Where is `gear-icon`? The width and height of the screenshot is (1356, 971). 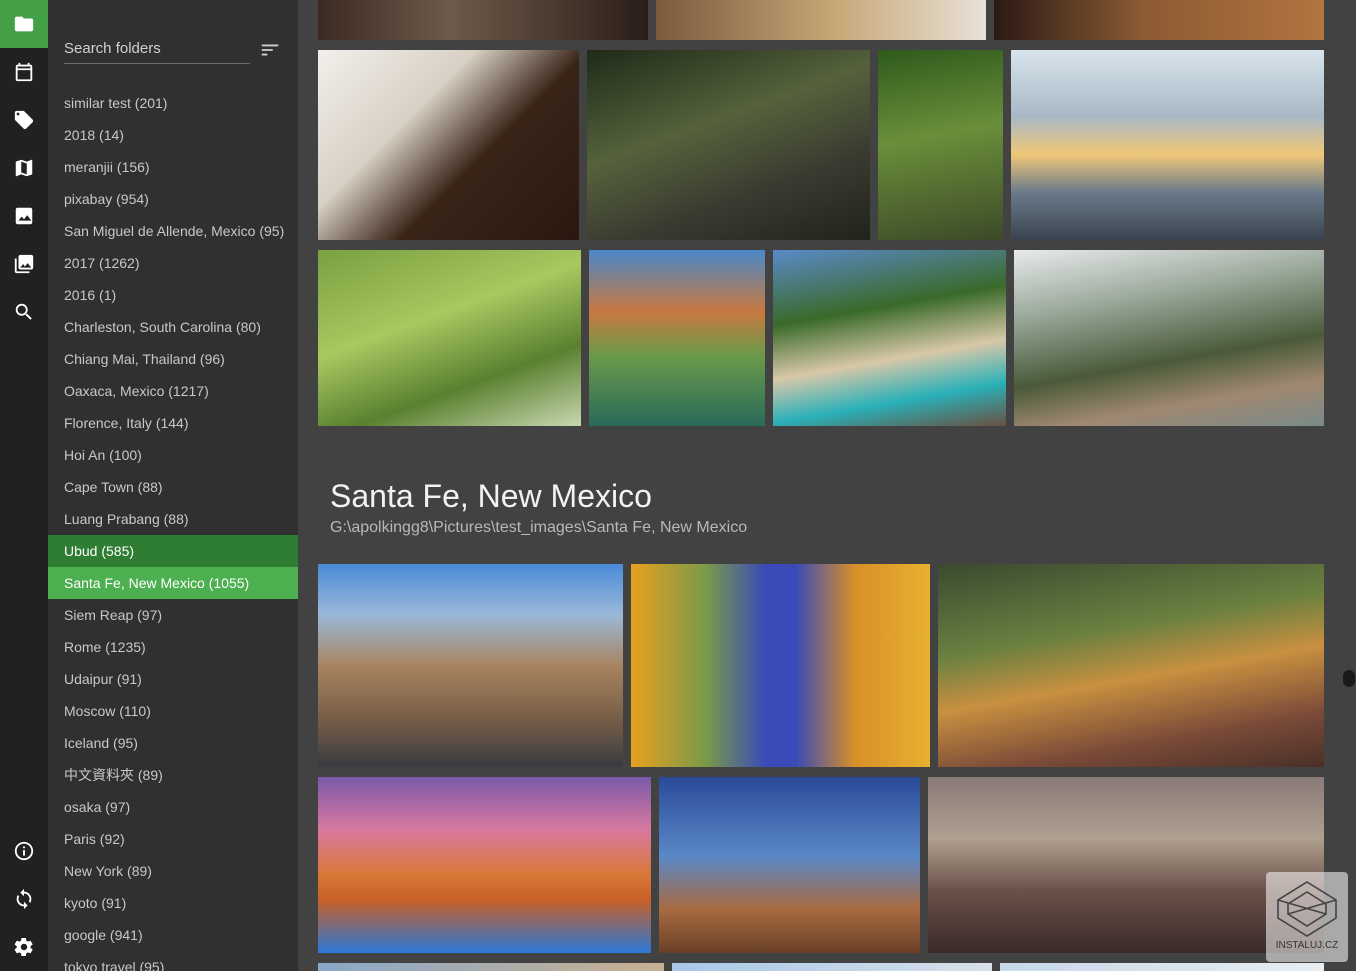 gear-icon is located at coordinates (23, 947).